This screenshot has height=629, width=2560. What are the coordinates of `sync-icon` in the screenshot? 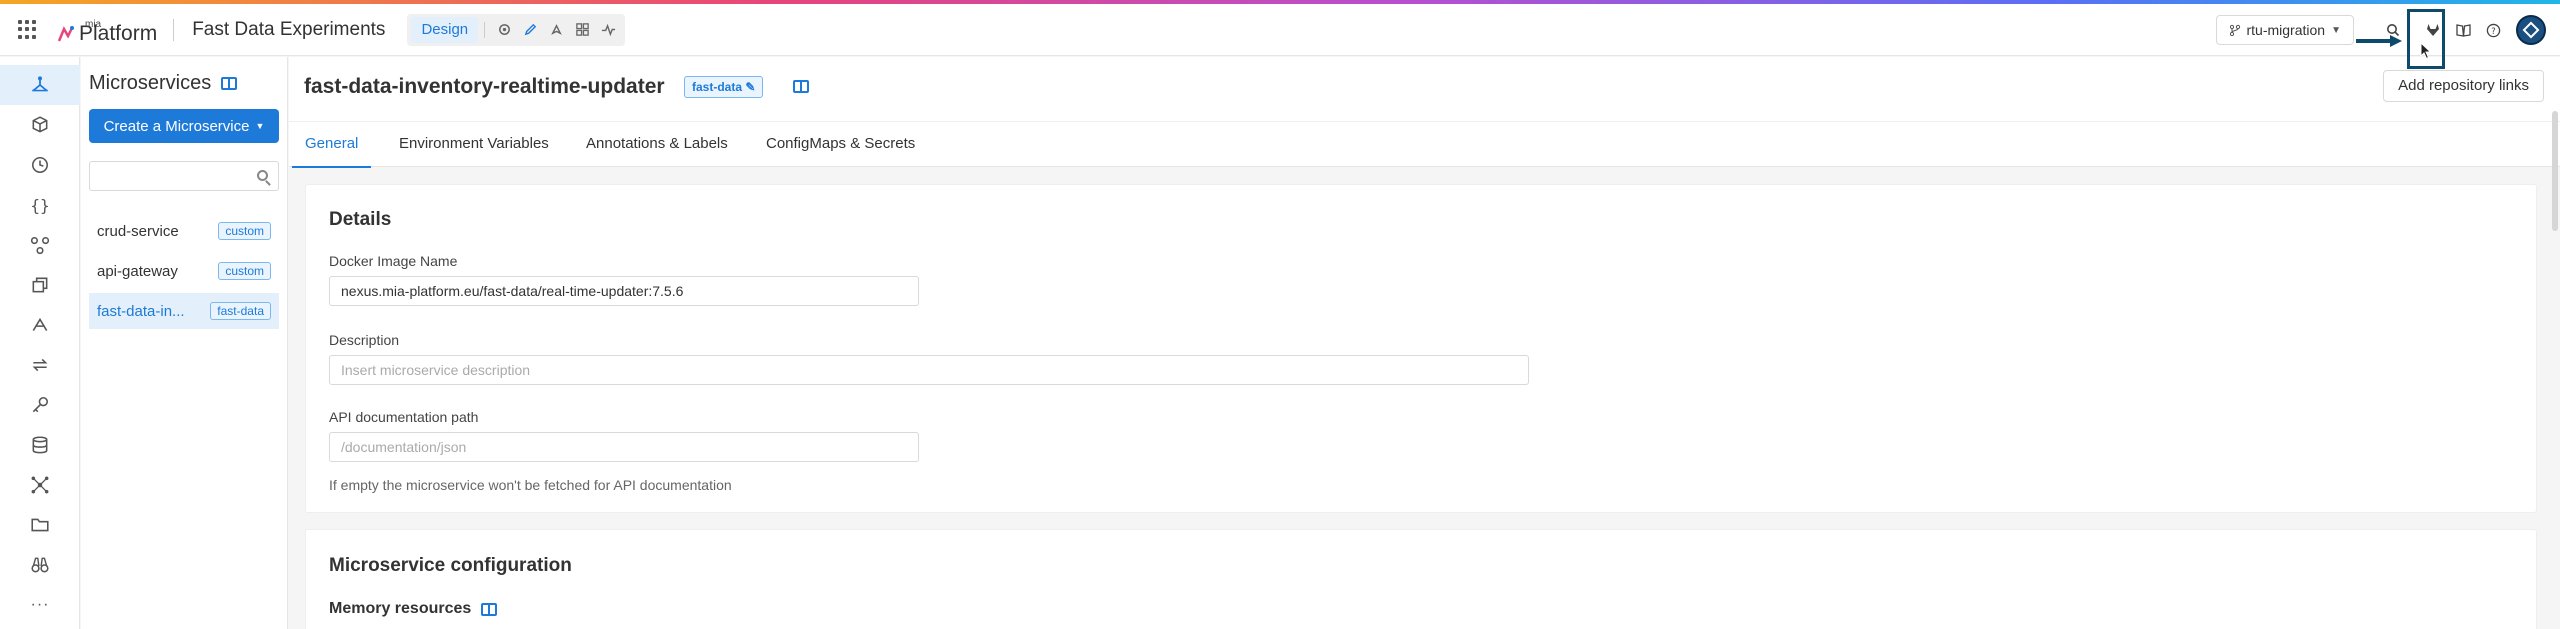 It's located at (40, 365).